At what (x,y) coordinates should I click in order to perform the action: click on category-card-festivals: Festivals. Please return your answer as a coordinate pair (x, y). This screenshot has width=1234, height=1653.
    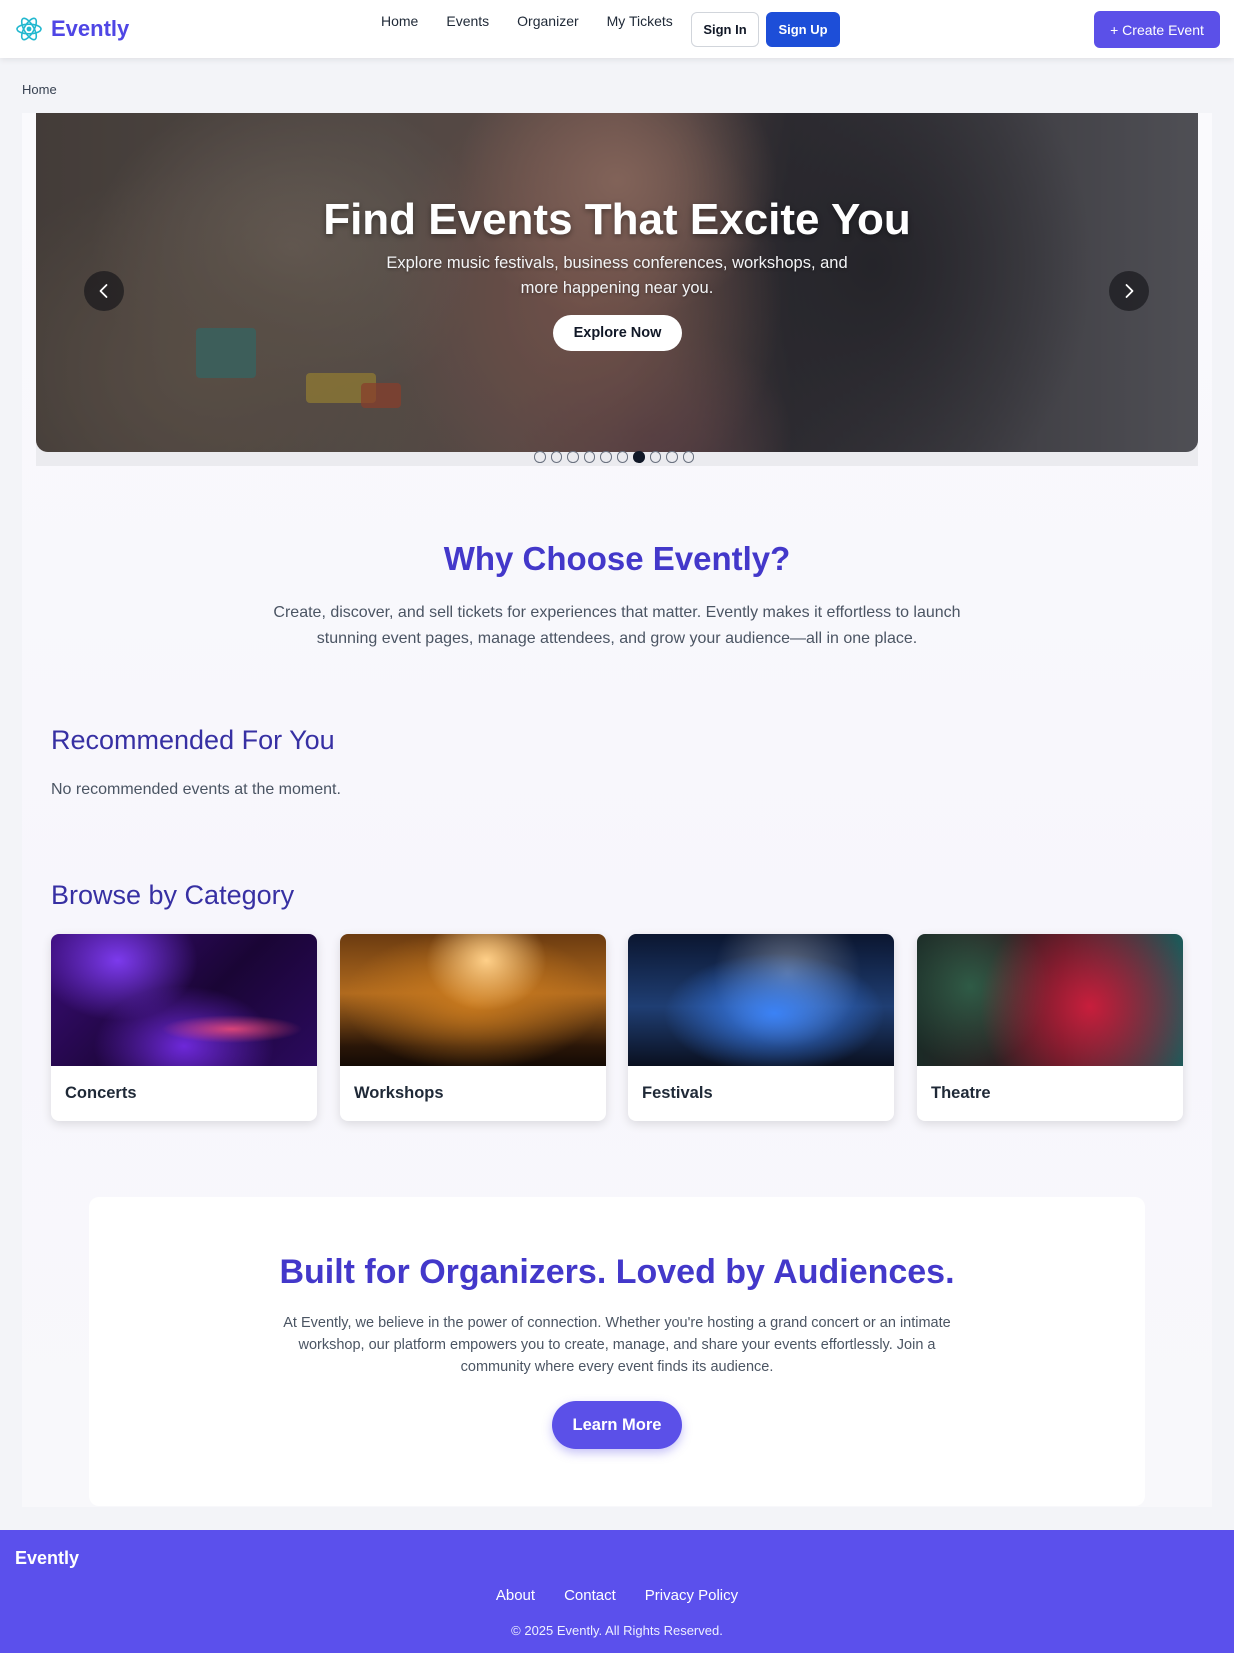
    Looking at the image, I should click on (761, 1027).